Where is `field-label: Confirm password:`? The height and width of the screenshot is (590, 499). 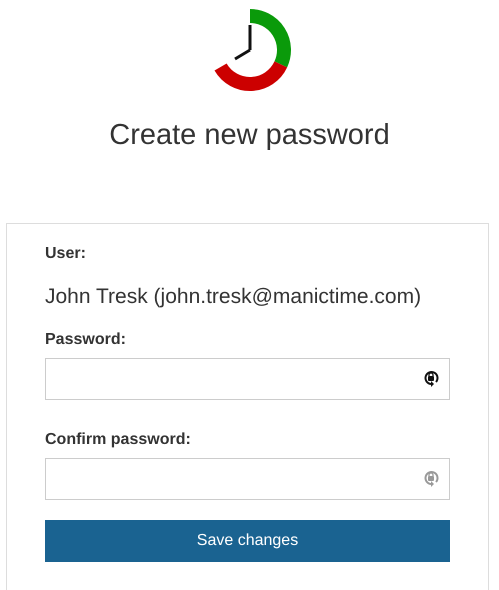
field-label: Confirm password: is located at coordinates (118, 440).